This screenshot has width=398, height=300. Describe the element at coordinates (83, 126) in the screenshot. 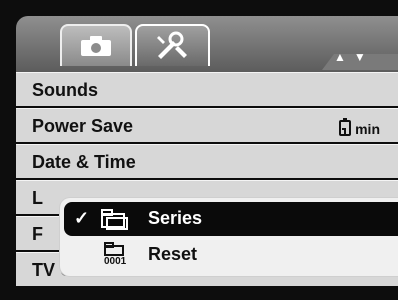

I see `menu-item-label: Power Save` at that location.